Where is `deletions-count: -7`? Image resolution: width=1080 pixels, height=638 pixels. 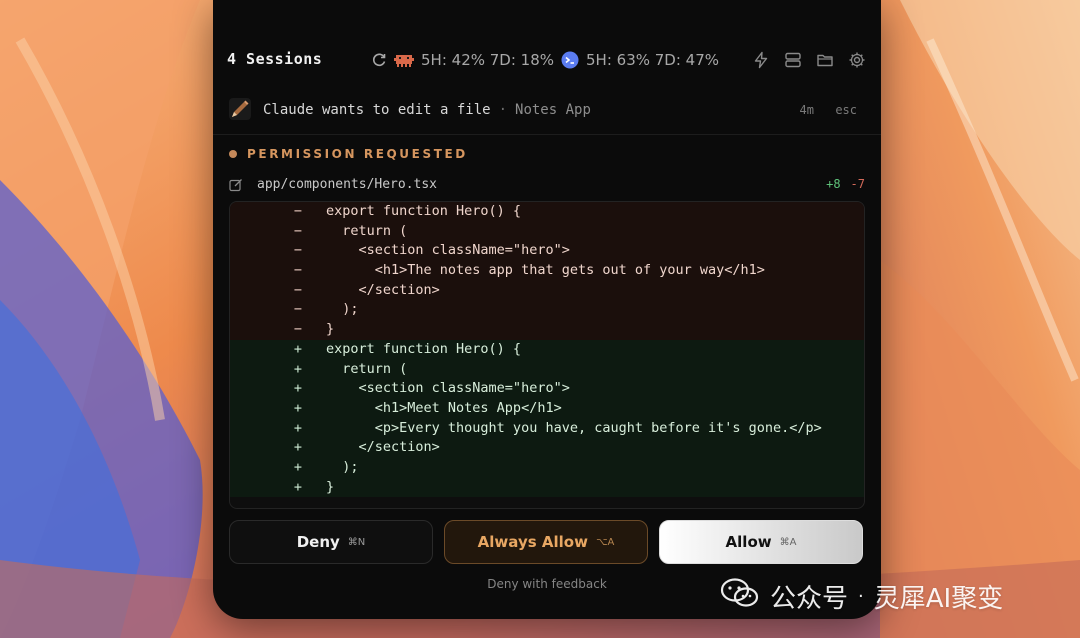 deletions-count: -7 is located at coordinates (857, 184).